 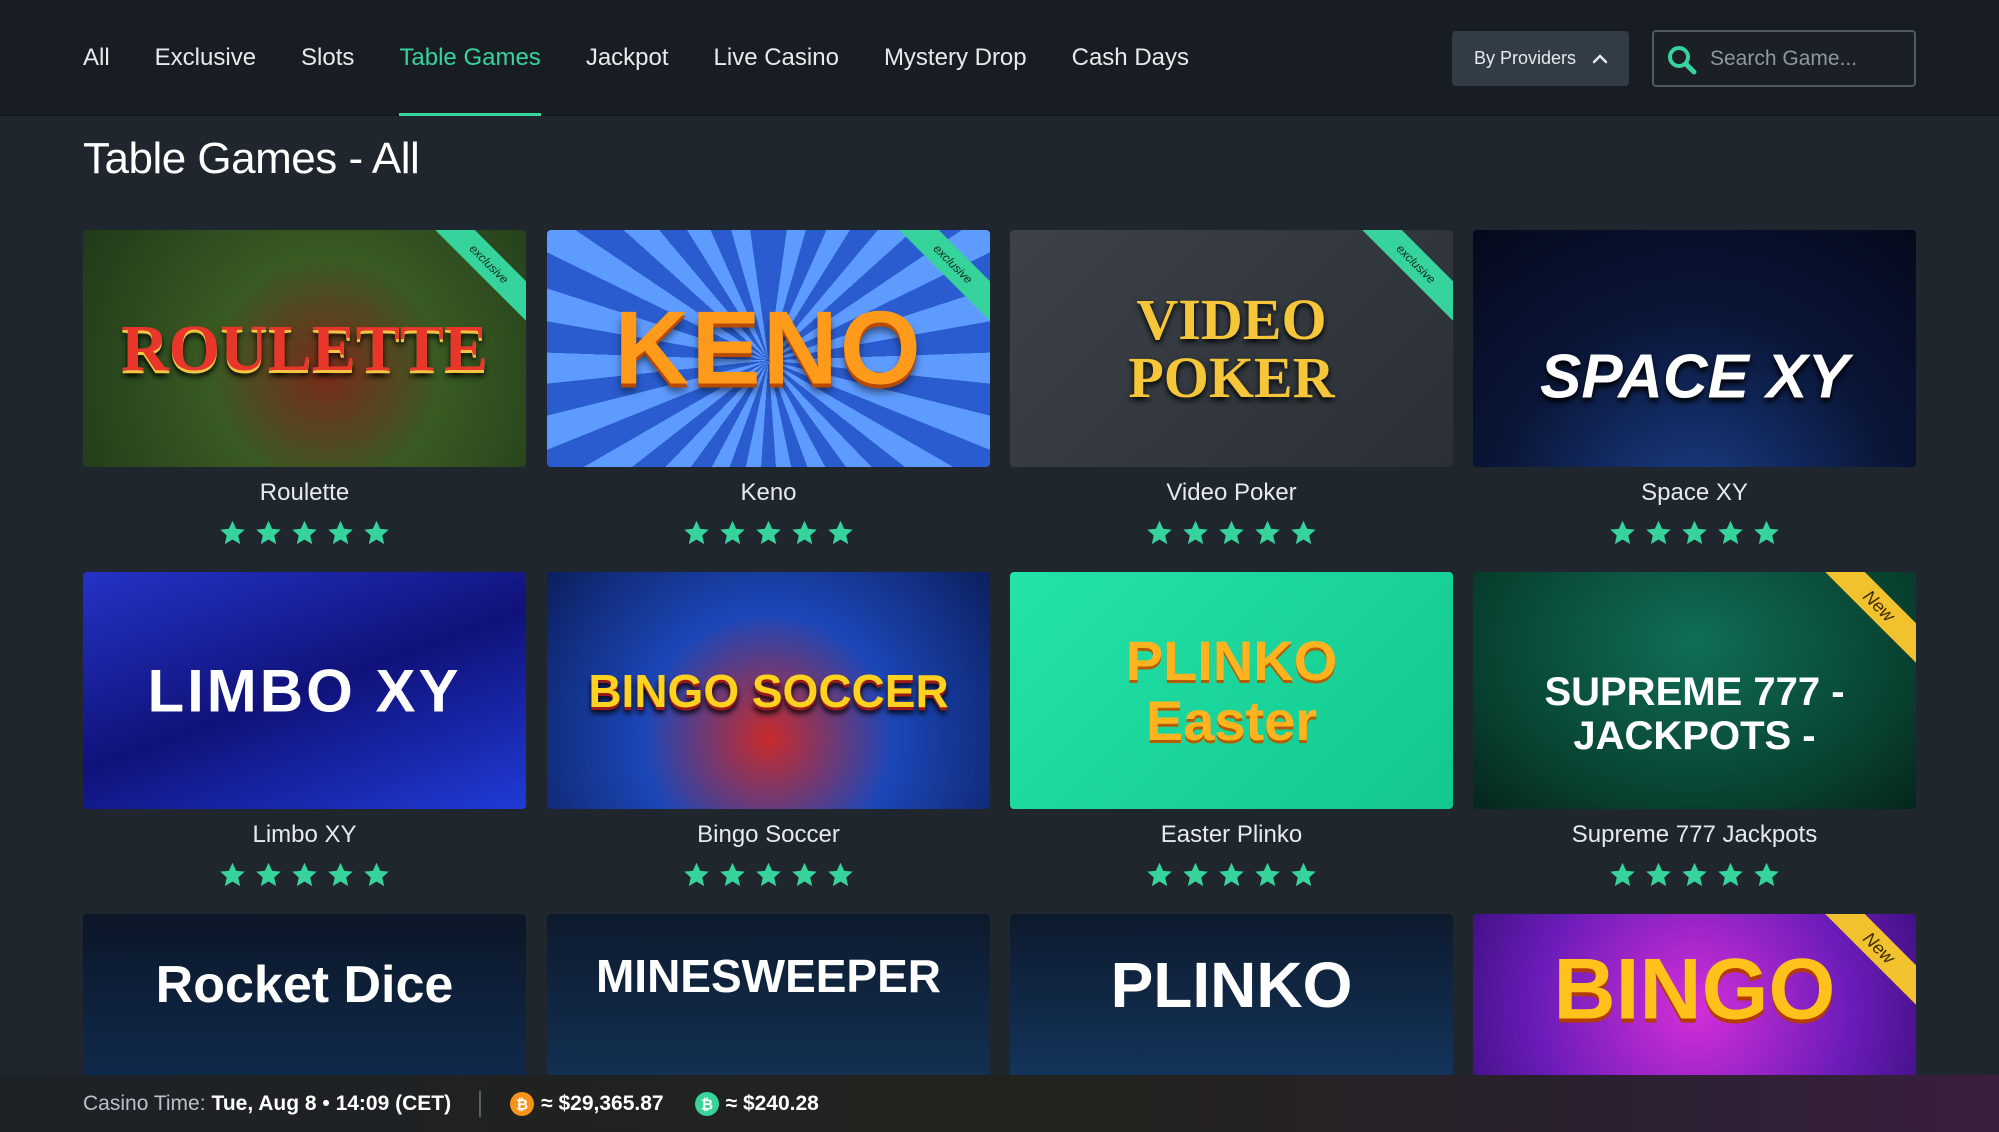 What do you see at coordinates (522, 1103) in the screenshot?
I see `bitcoin-icon: ₿` at bounding box center [522, 1103].